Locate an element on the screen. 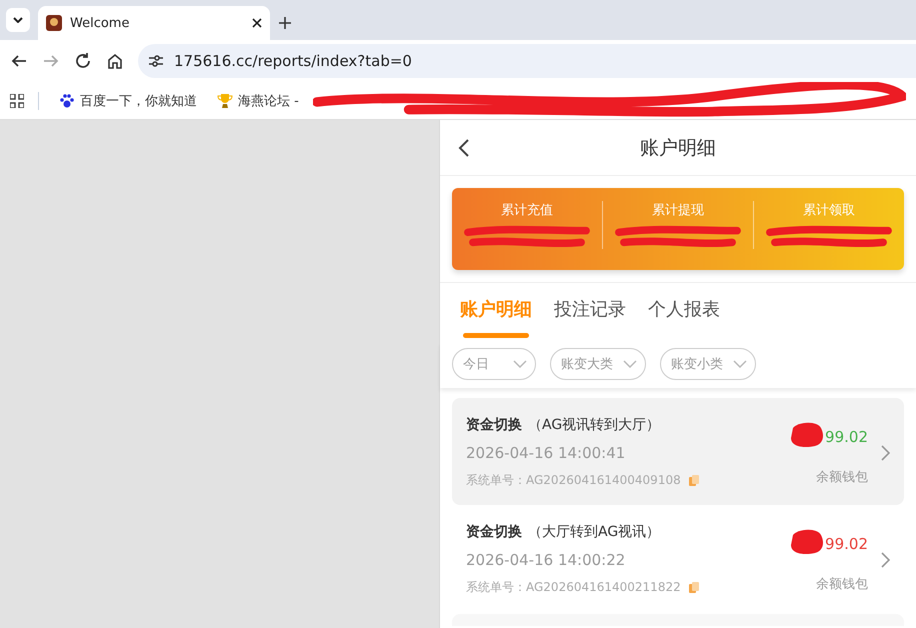 The image size is (916, 628). record-time: 2026-04-16 14:00:41 is located at coordinates (546, 453).